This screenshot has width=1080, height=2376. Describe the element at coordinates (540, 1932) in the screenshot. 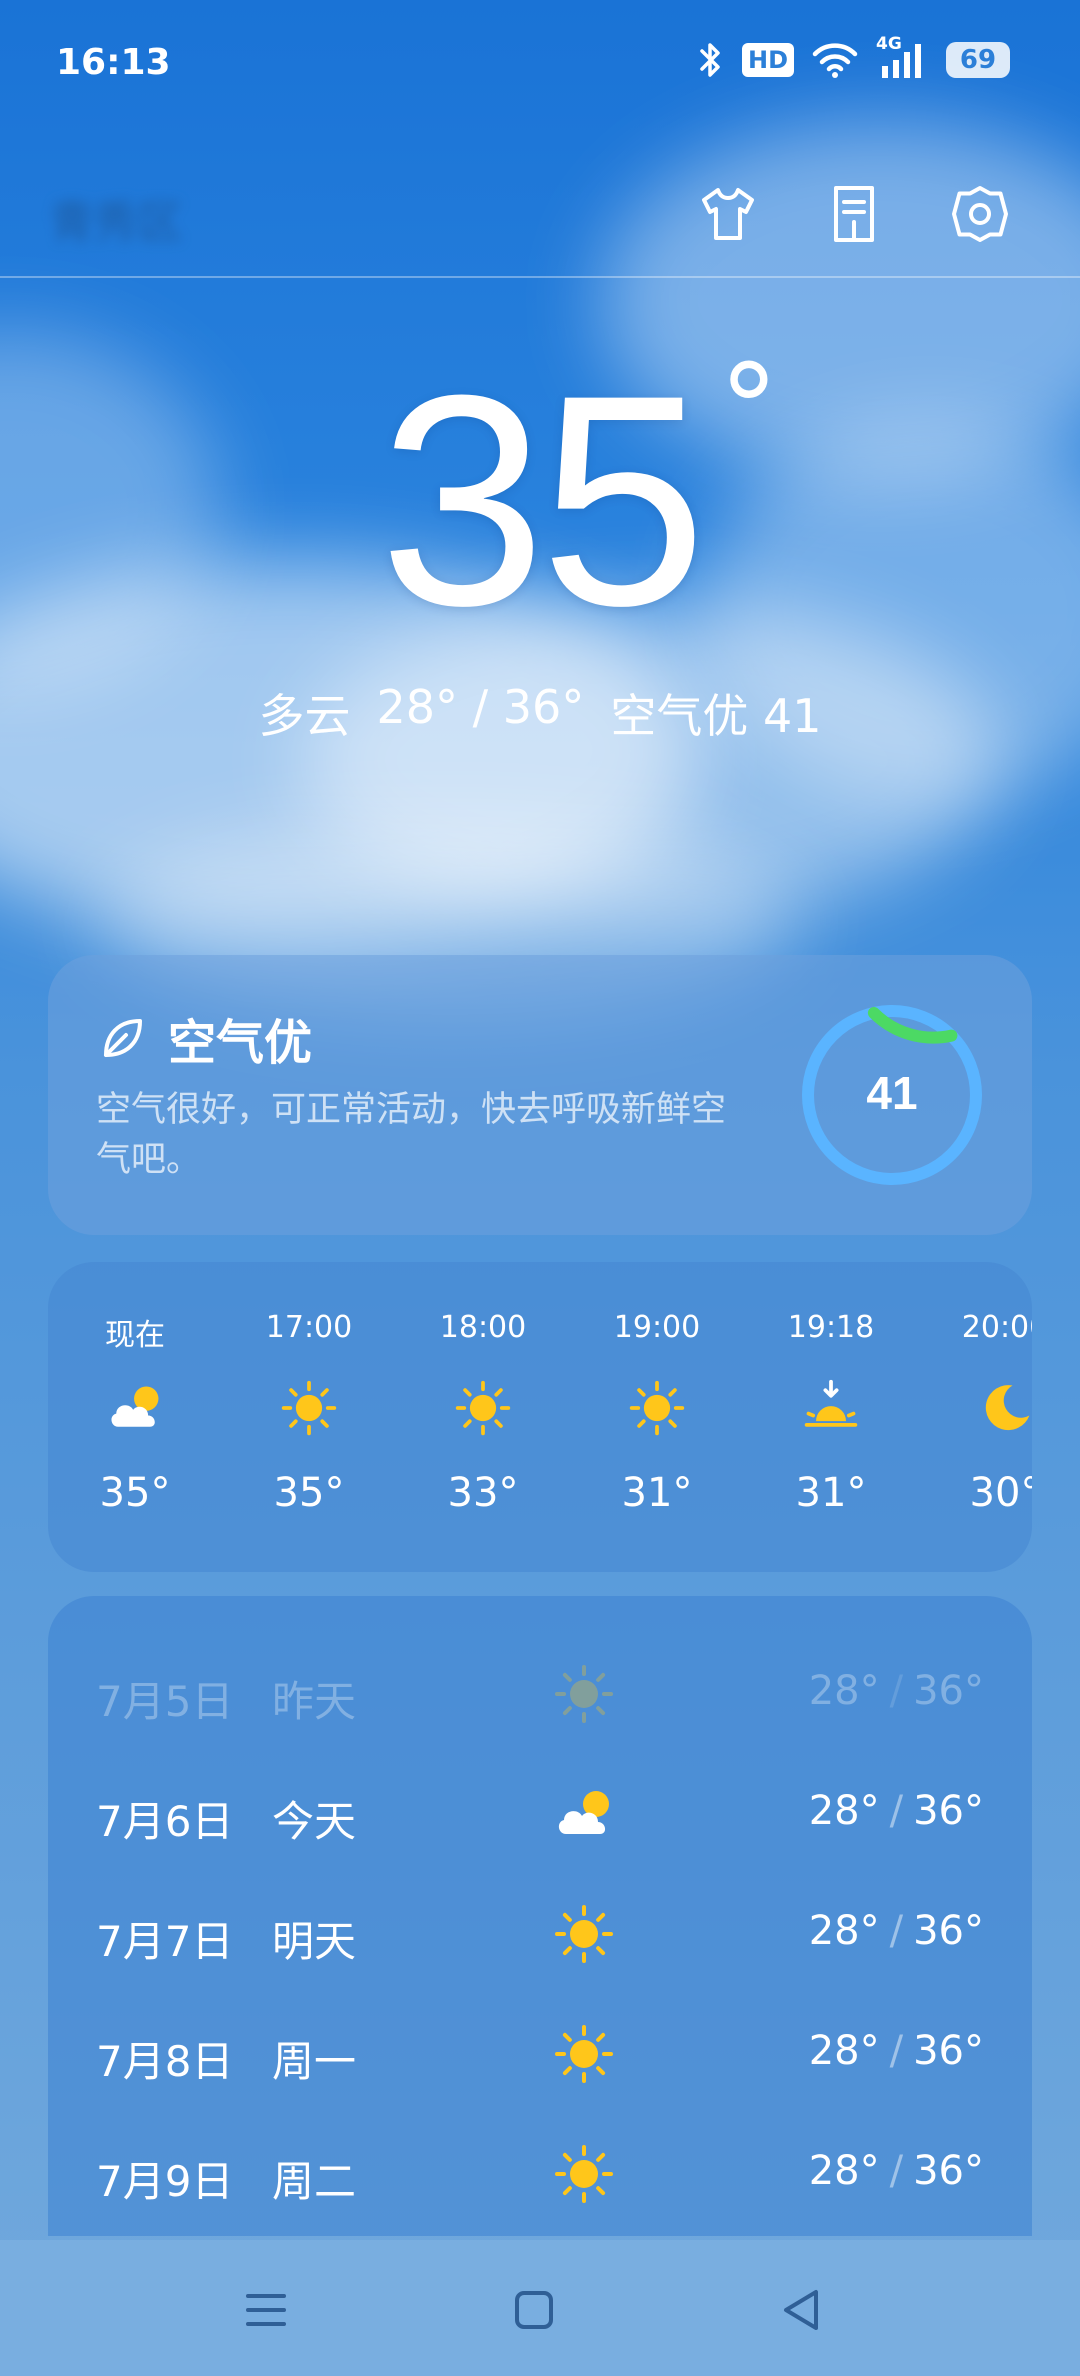

I see `daily-row: 7月7日 明天 28°/36°` at that location.